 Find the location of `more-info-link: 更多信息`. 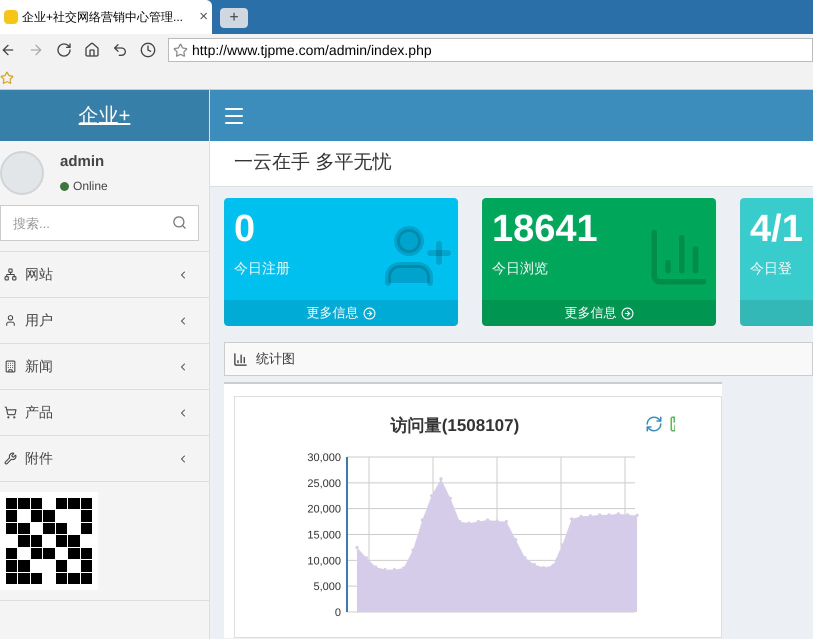

more-info-link: 更多信息 is located at coordinates (599, 313).